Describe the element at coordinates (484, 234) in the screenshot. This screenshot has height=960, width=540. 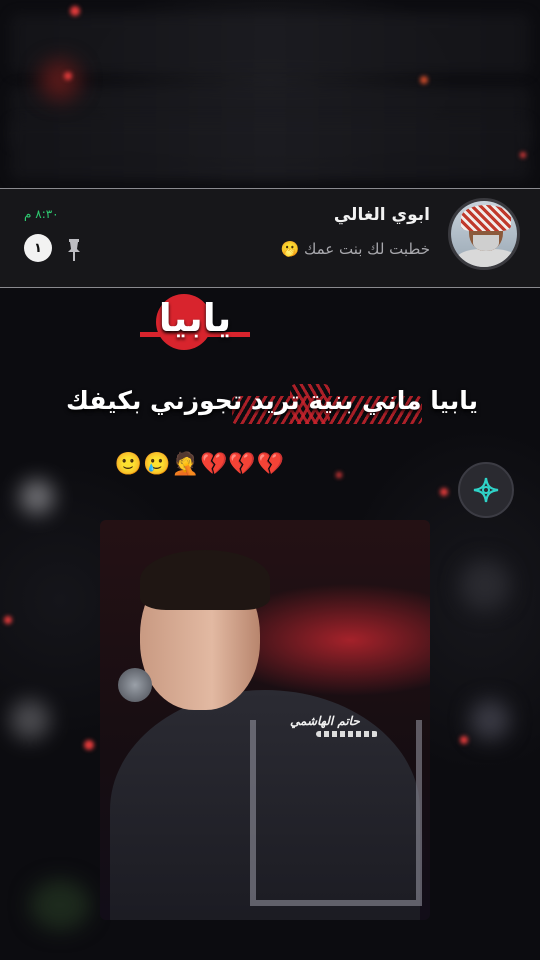
I see `sender-avatar` at that location.